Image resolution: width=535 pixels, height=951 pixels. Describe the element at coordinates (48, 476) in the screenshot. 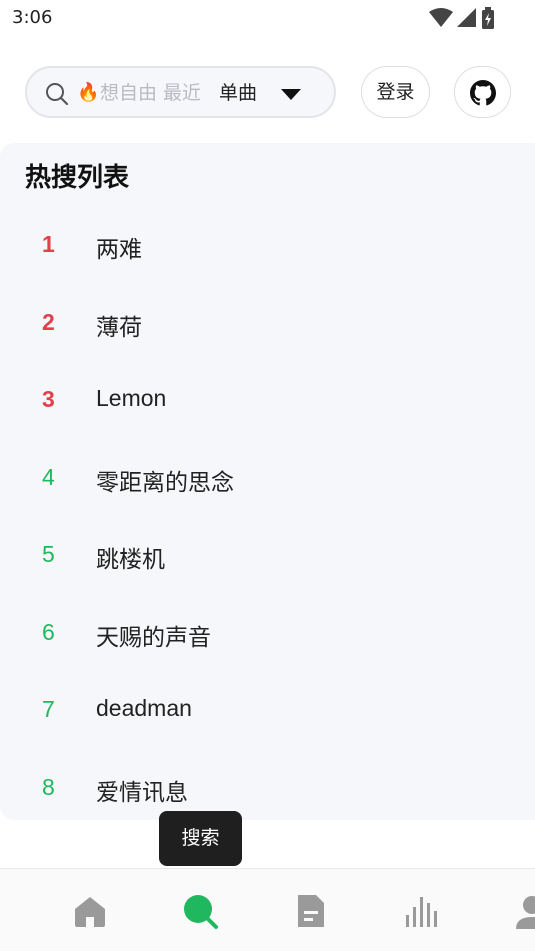

I see `hot-search-rank: 4` at that location.